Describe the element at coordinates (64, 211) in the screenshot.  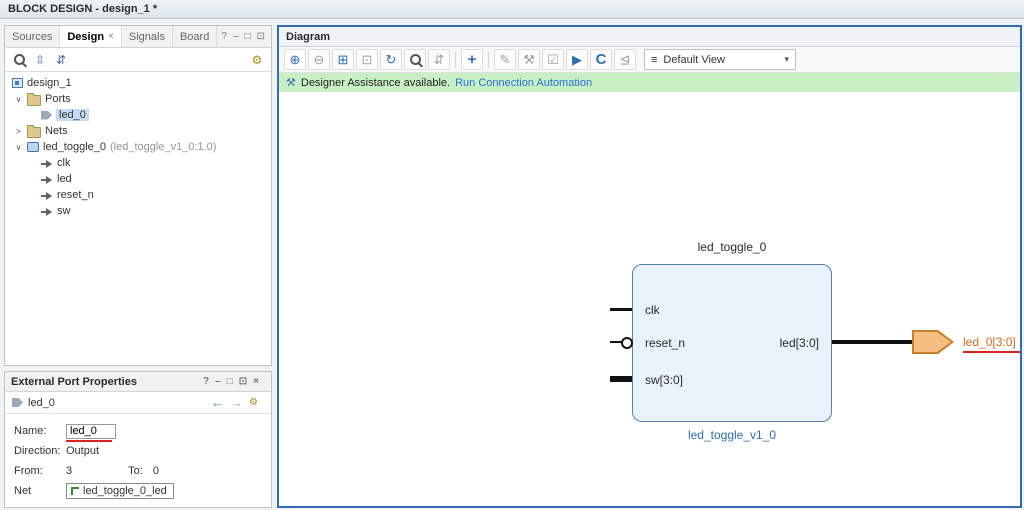
I see `tree-item-label: sw` at that location.